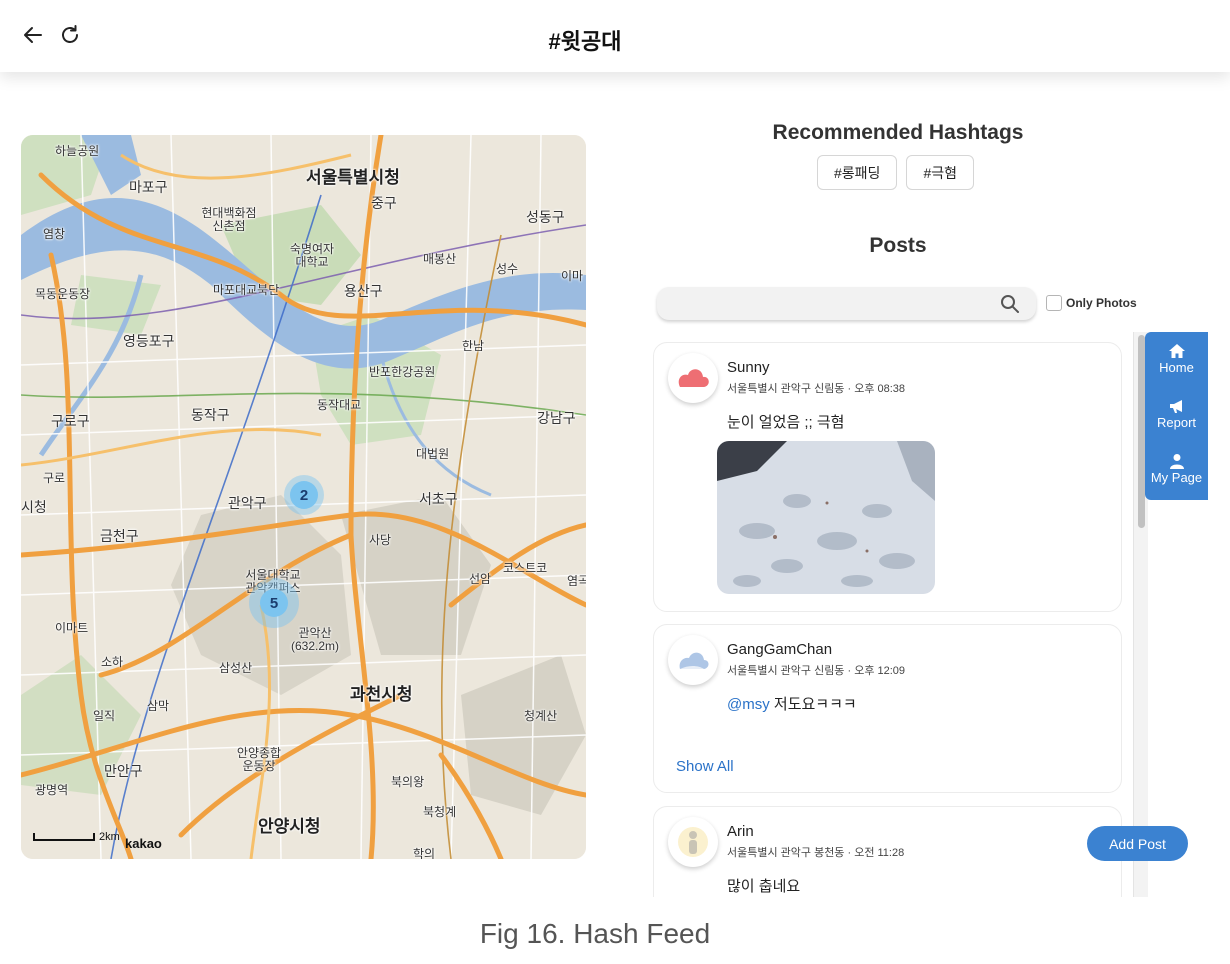  I want to click on map-label: 동작구, so click(210, 415).